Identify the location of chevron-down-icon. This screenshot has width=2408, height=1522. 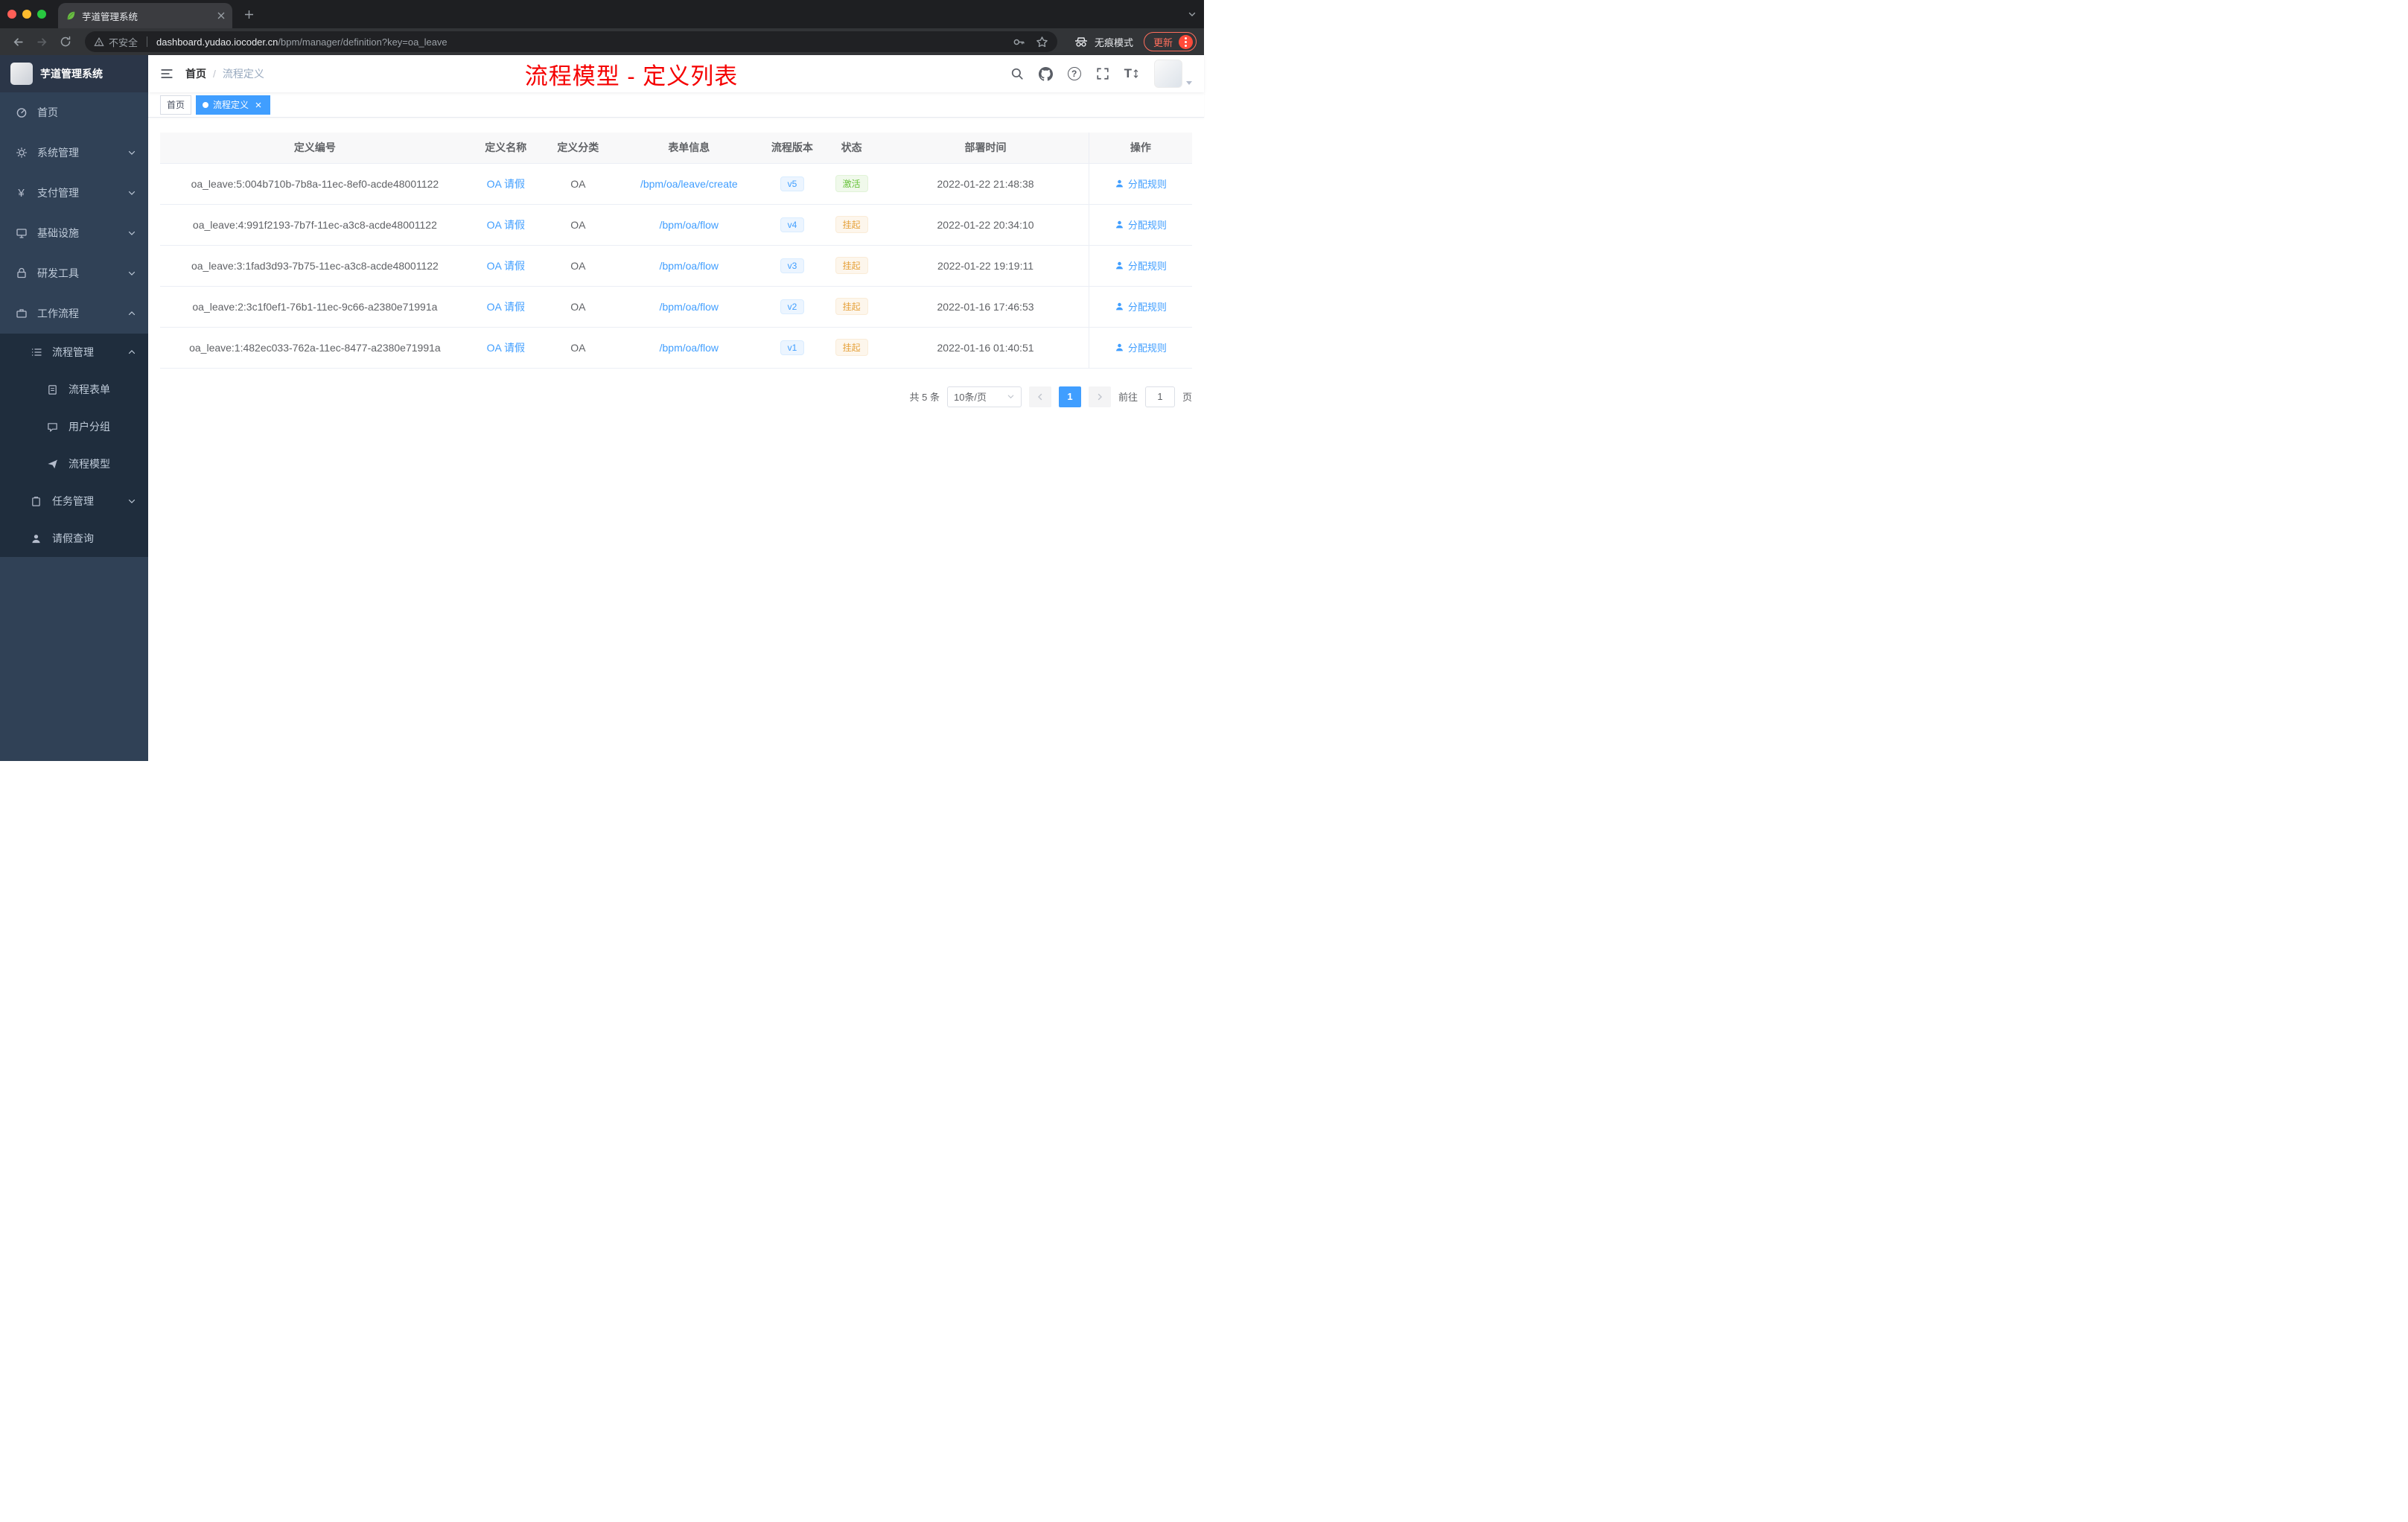
(1011, 396).